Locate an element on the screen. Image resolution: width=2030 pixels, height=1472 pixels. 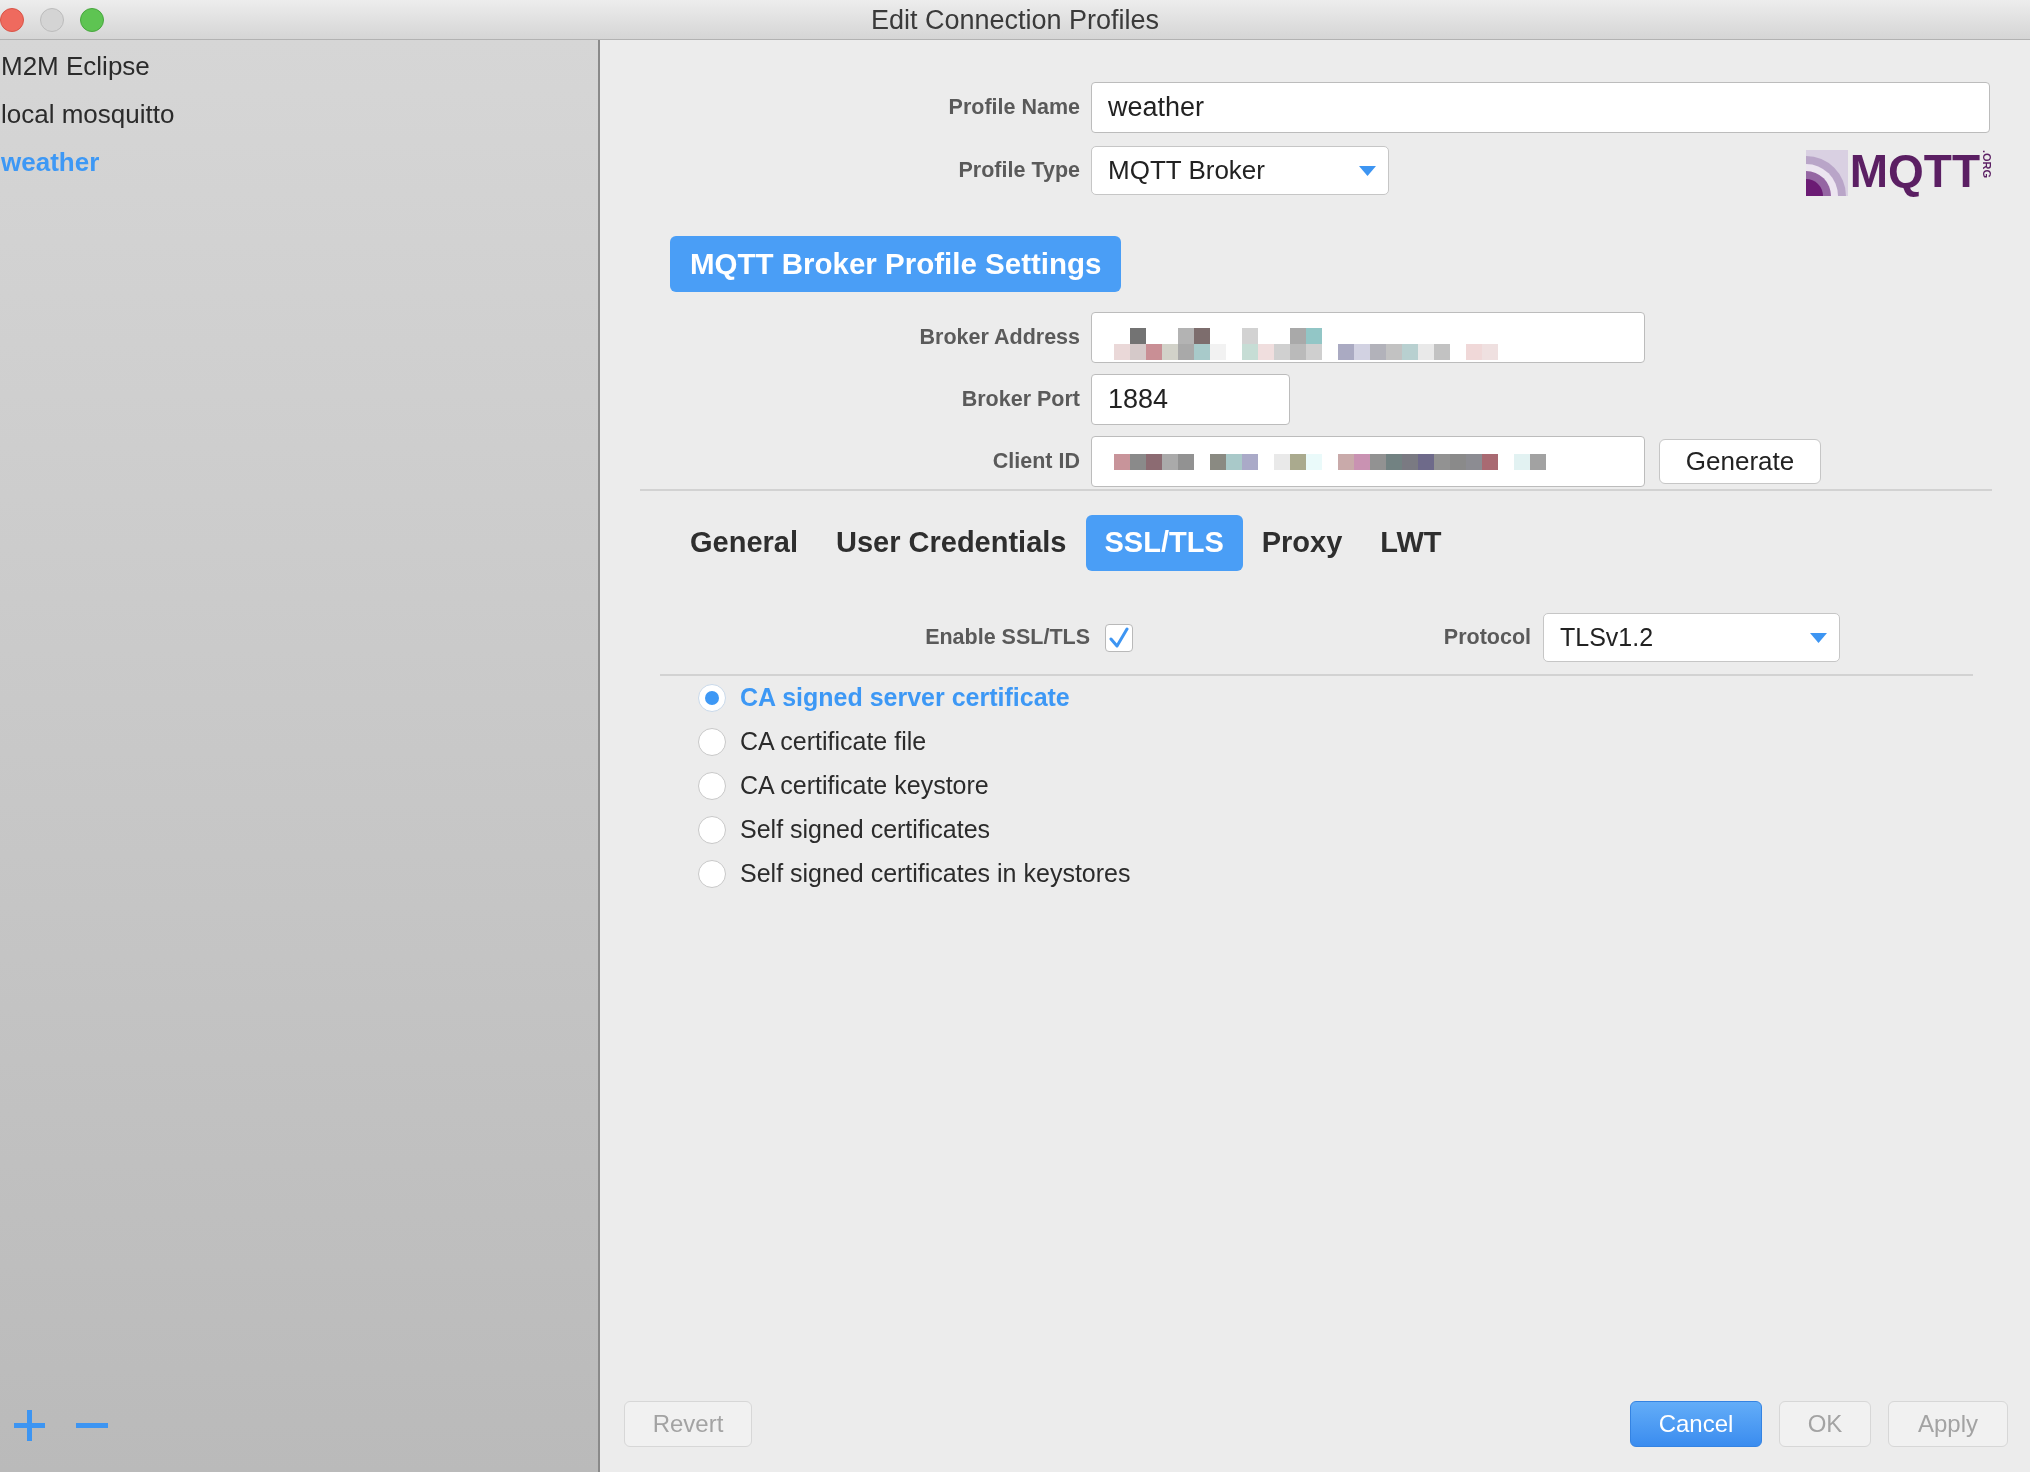
field-label: Broker Port is located at coordinates (1020, 400).